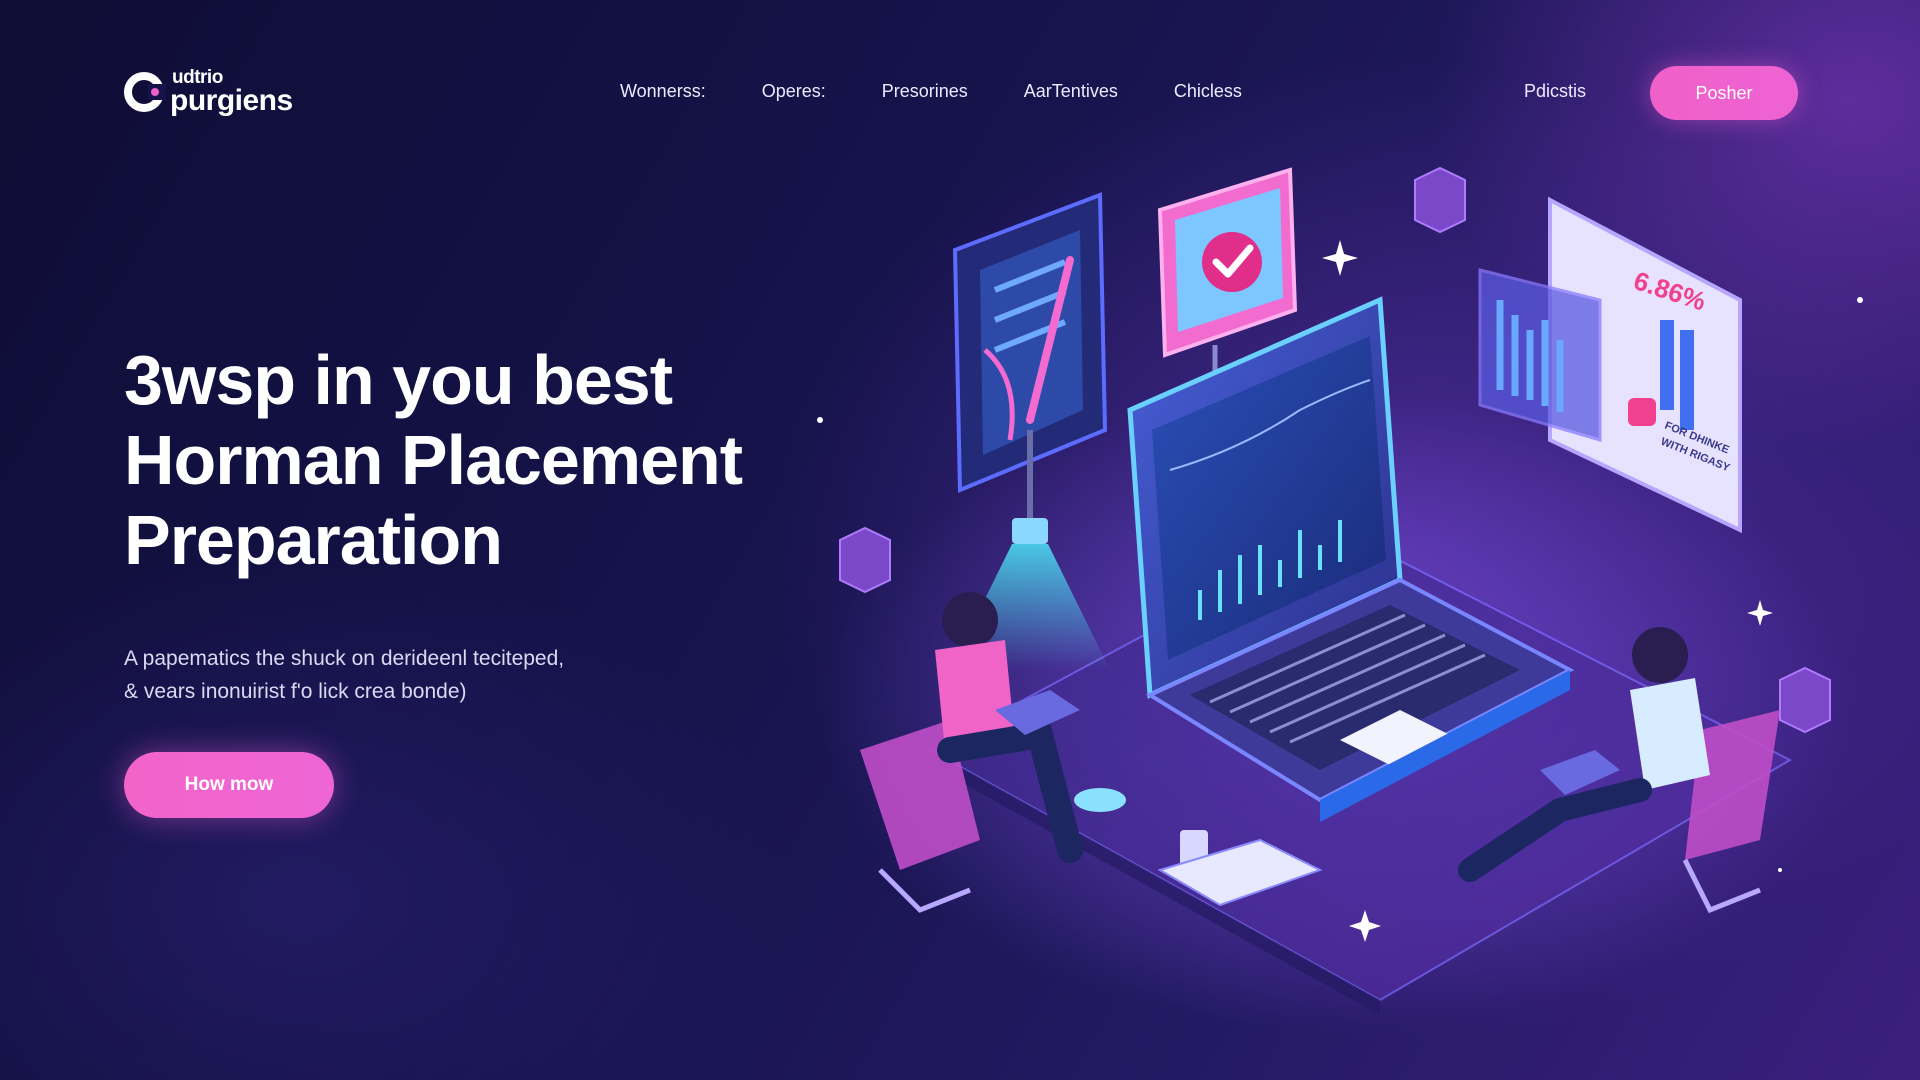 The image size is (1920, 1080). What do you see at coordinates (231, 100) in the screenshot?
I see `logo-text-bottom: purgiens` at bounding box center [231, 100].